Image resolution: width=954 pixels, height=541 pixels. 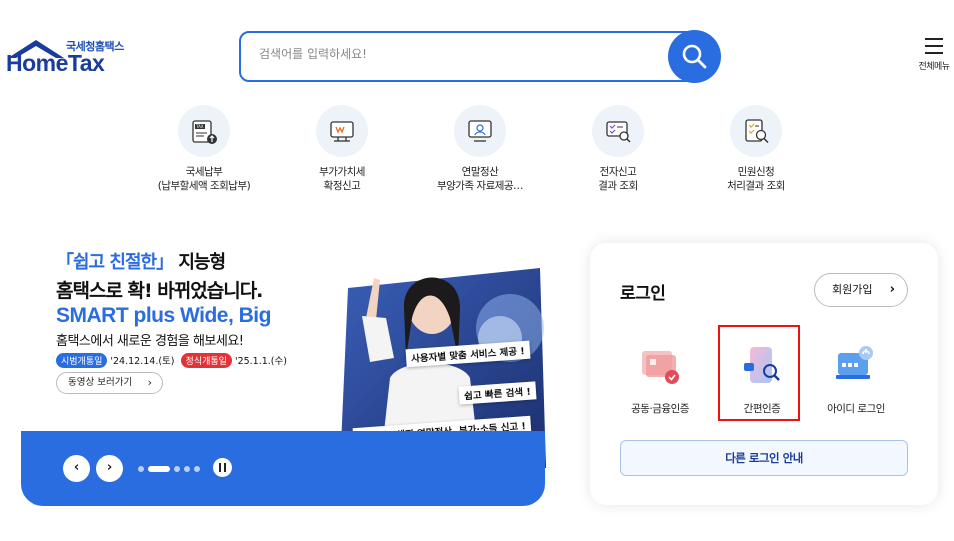 I want to click on logo-title: HomeTax, so click(x=55, y=63).